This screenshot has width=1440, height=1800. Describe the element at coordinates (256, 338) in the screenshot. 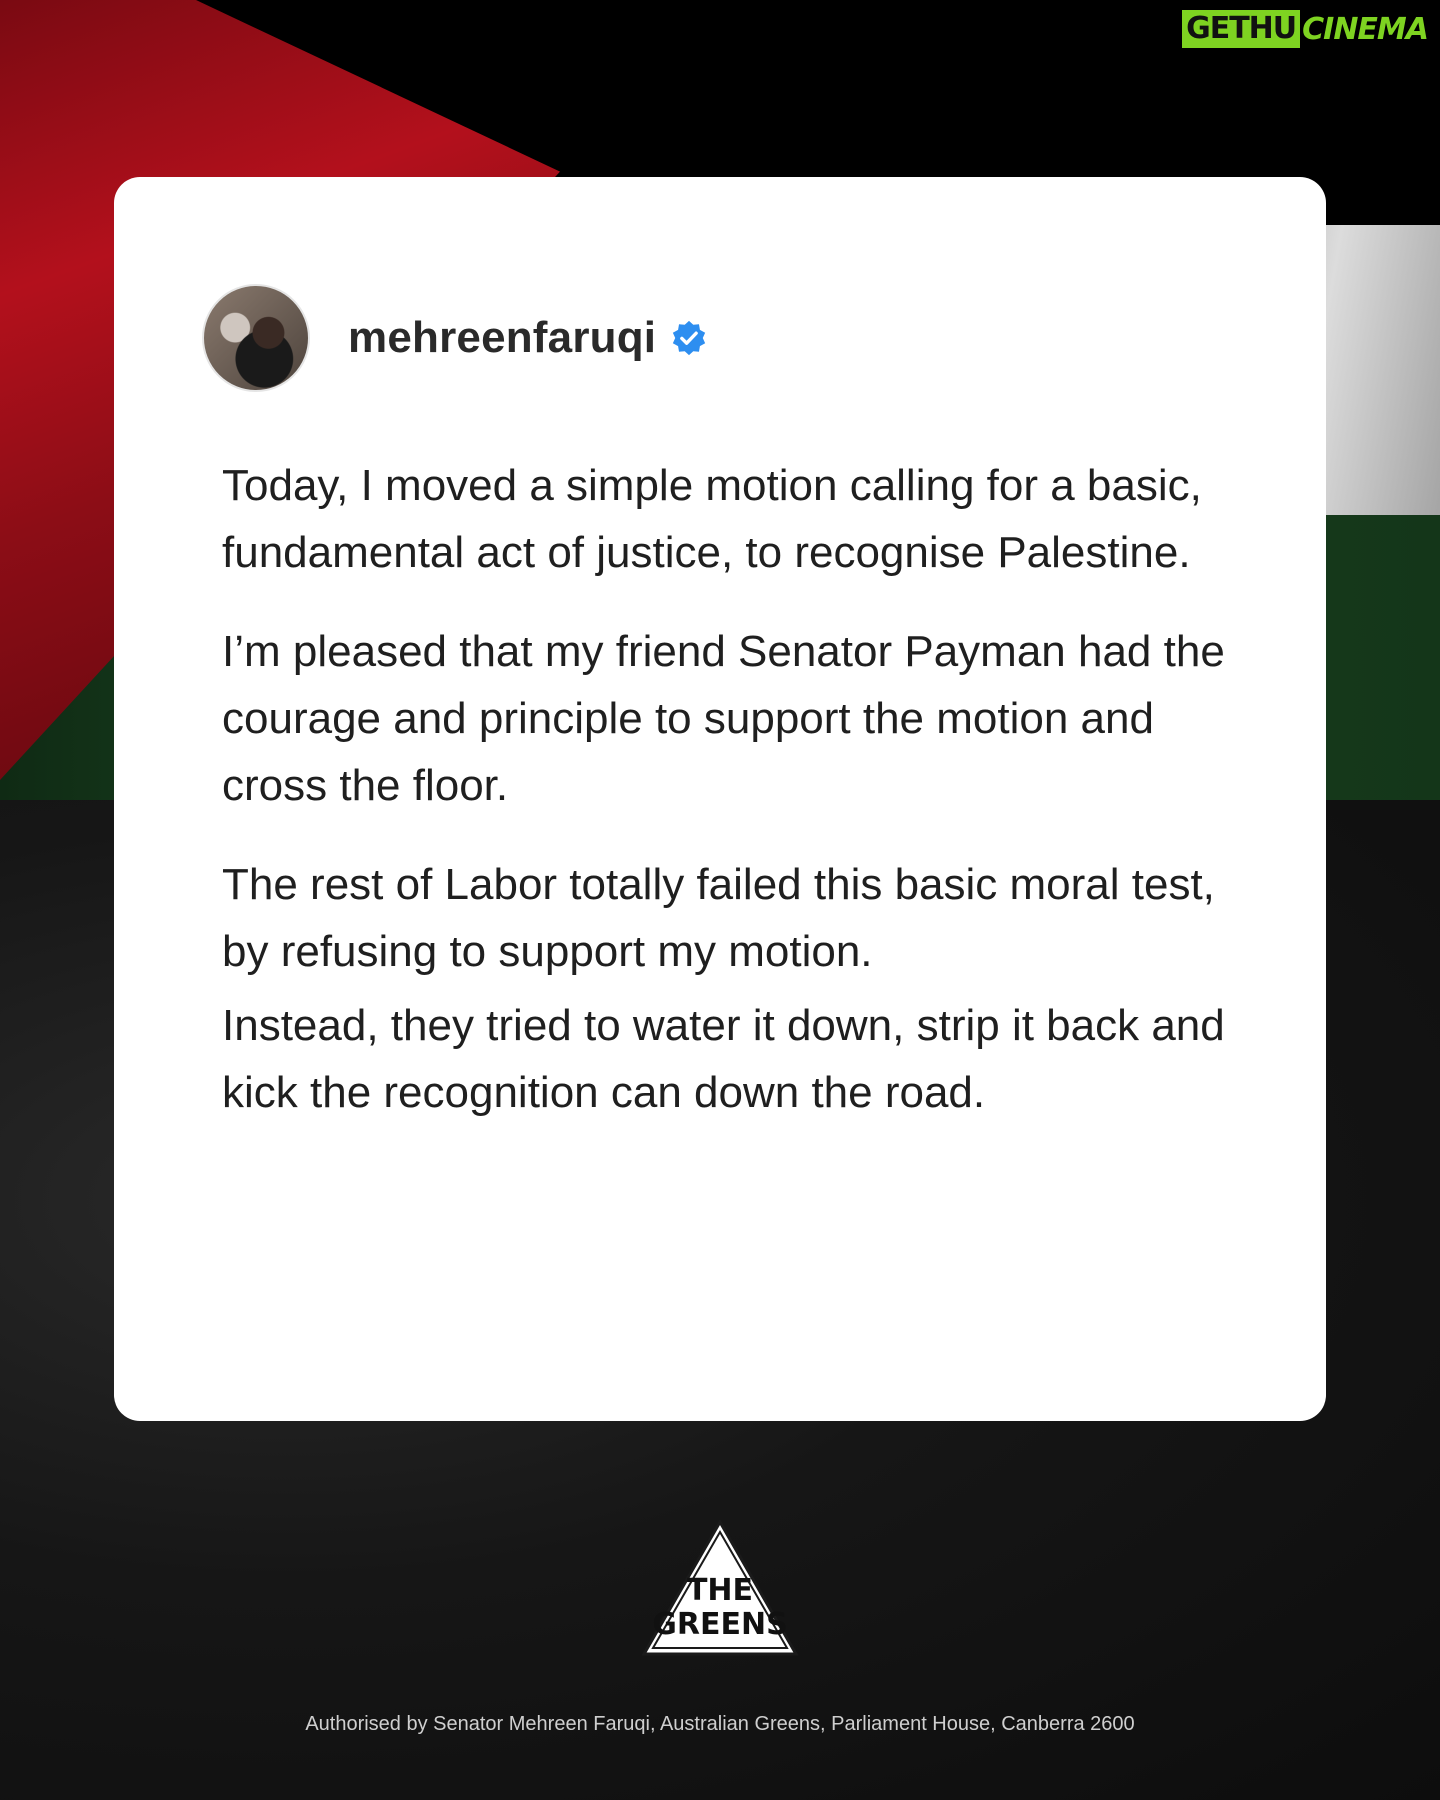

I see `avatar` at that location.